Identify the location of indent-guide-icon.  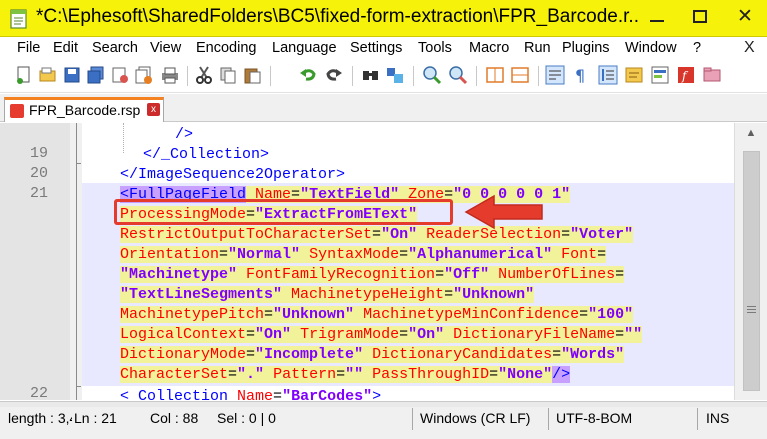
(608, 75).